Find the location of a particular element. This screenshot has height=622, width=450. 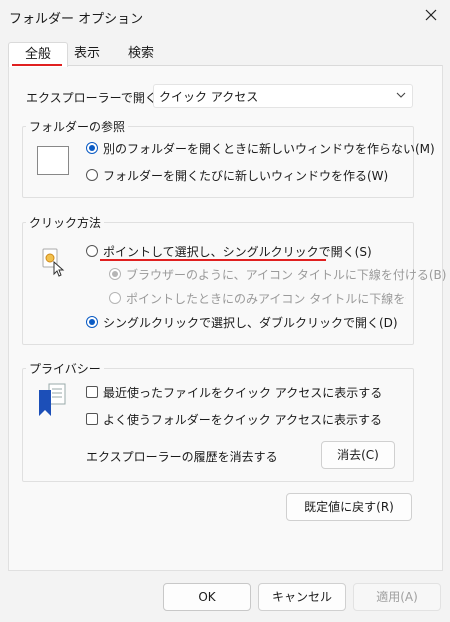

window-title: フォルダー オプション is located at coordinates (76, 19).